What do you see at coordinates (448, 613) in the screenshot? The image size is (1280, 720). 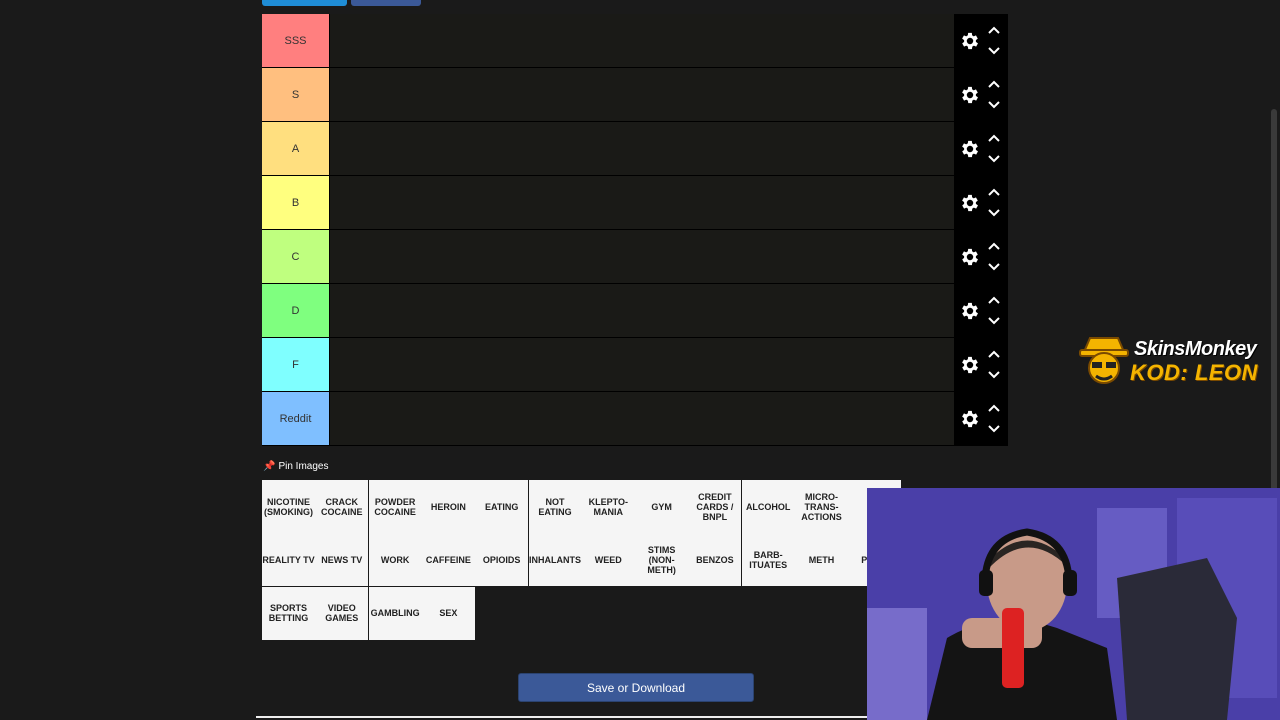 I see `pool-item: SEX` at bounding box center [448, 613].